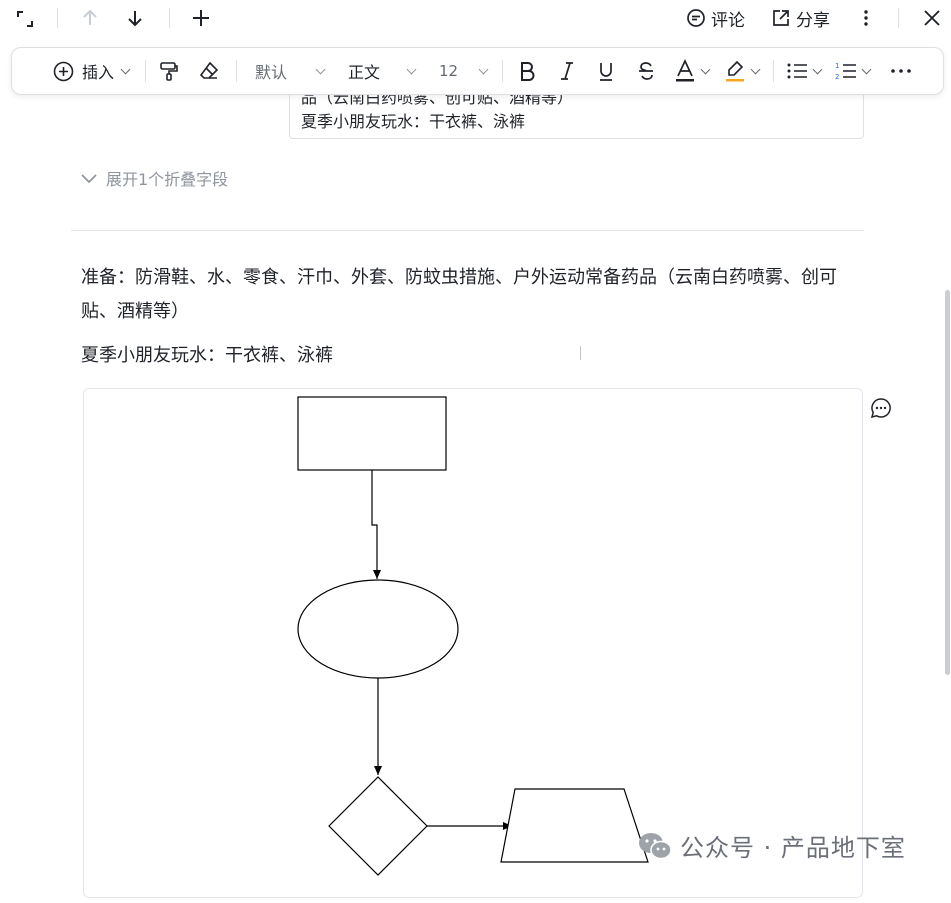  Describe the element at coordinates (646, 71) in the screenshot. I see `strikethrough-icon` at that location.